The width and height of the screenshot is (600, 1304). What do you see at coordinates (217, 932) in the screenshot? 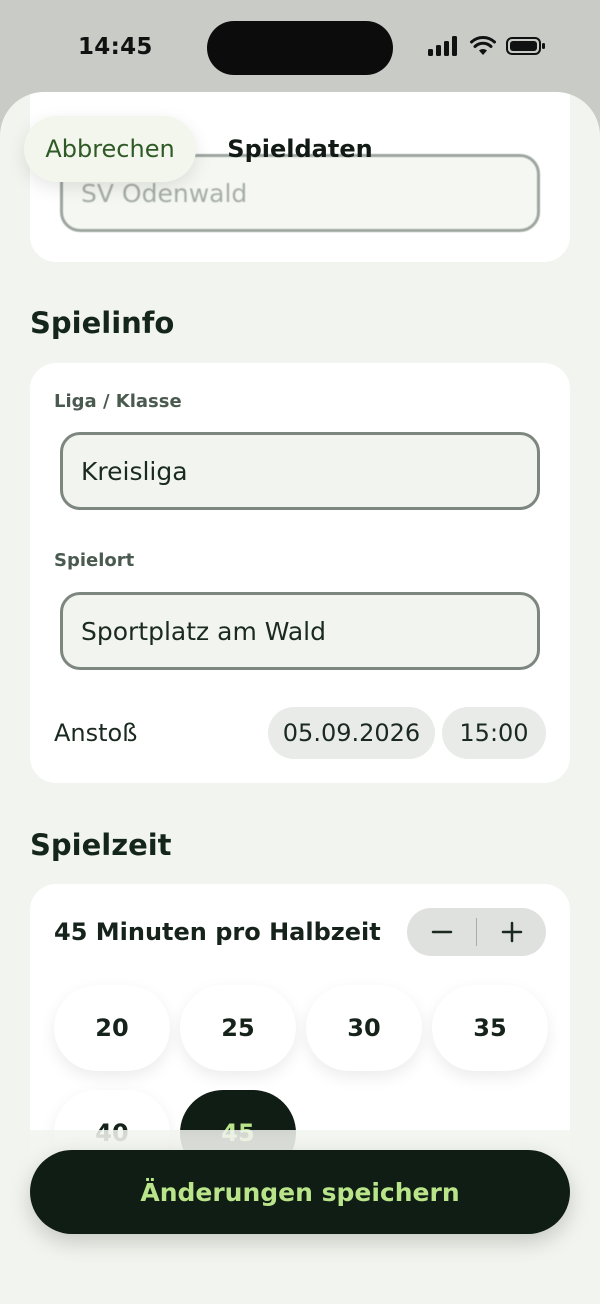
I see `minutes-per-half-label: 45 Minuten pro Halbzeit` at bounding box center [217, 932].